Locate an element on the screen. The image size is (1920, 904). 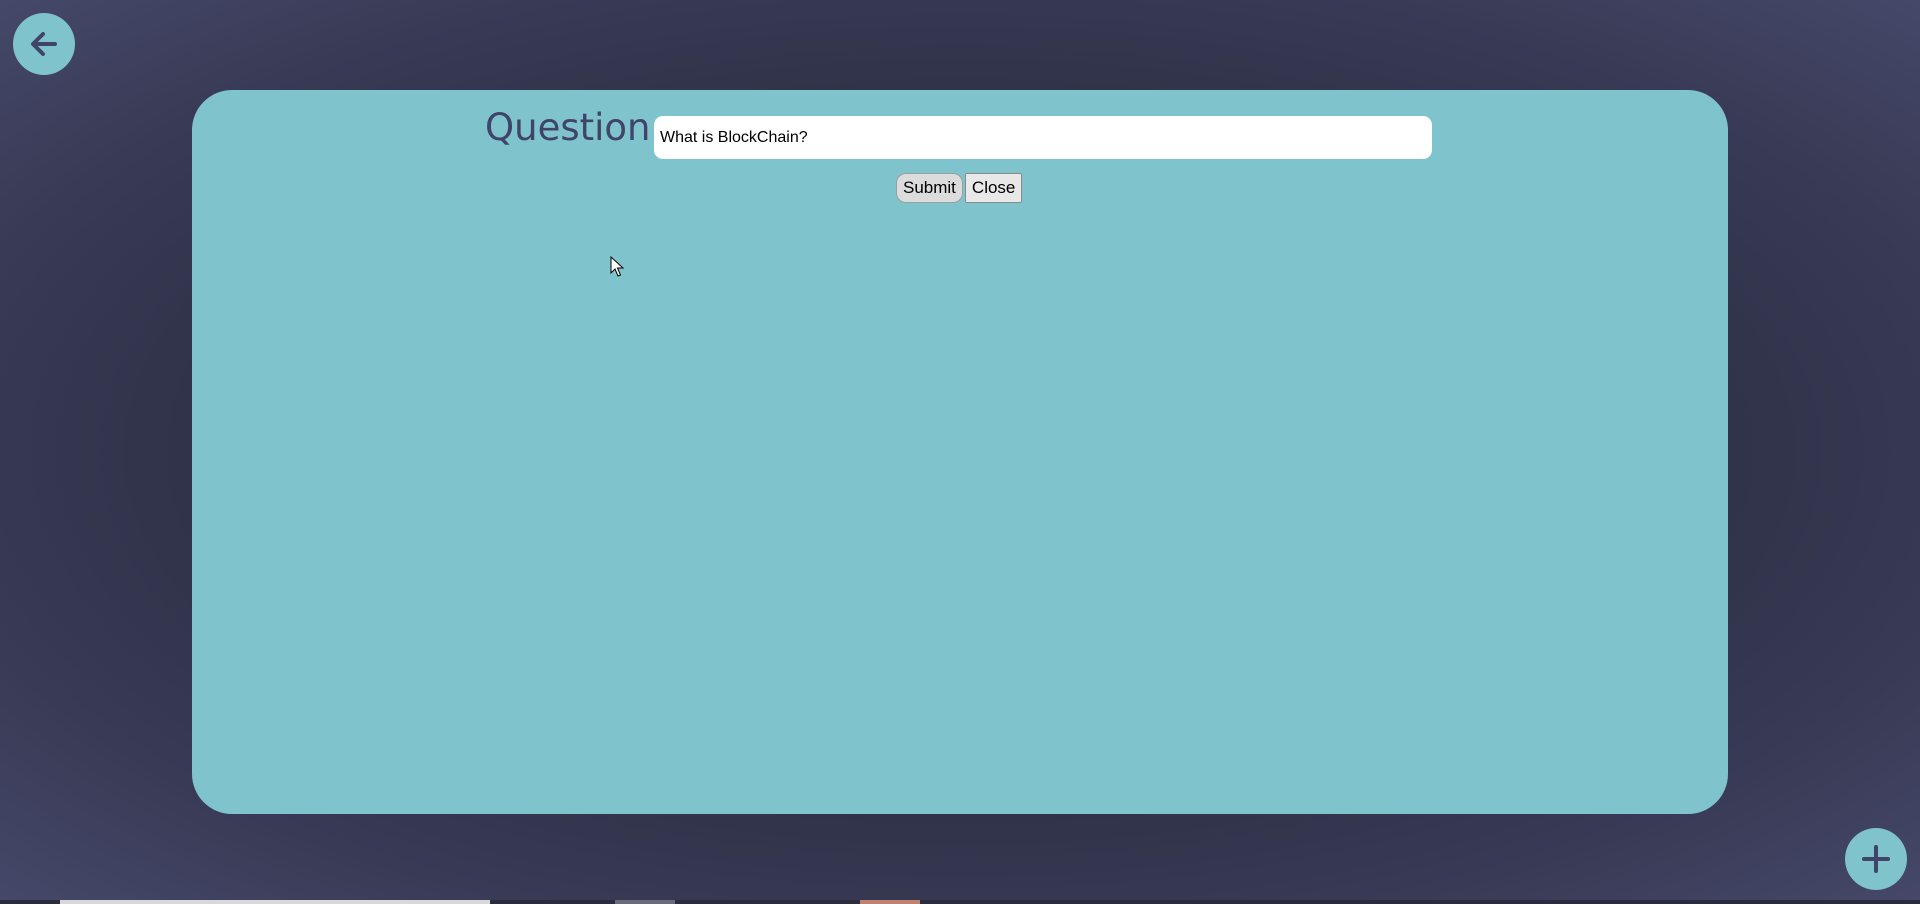
back-button is located at coordinates (44, 44).